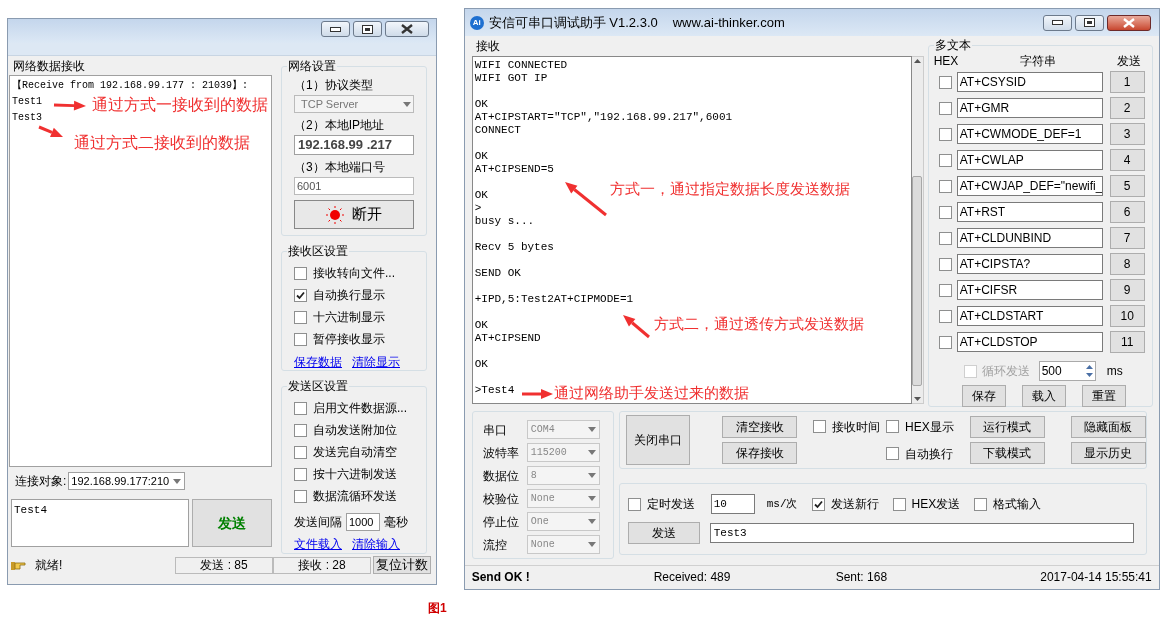  Describe the element at coordinates (376, 544) in the screenshot. I see `link: 清除输入` at that location.